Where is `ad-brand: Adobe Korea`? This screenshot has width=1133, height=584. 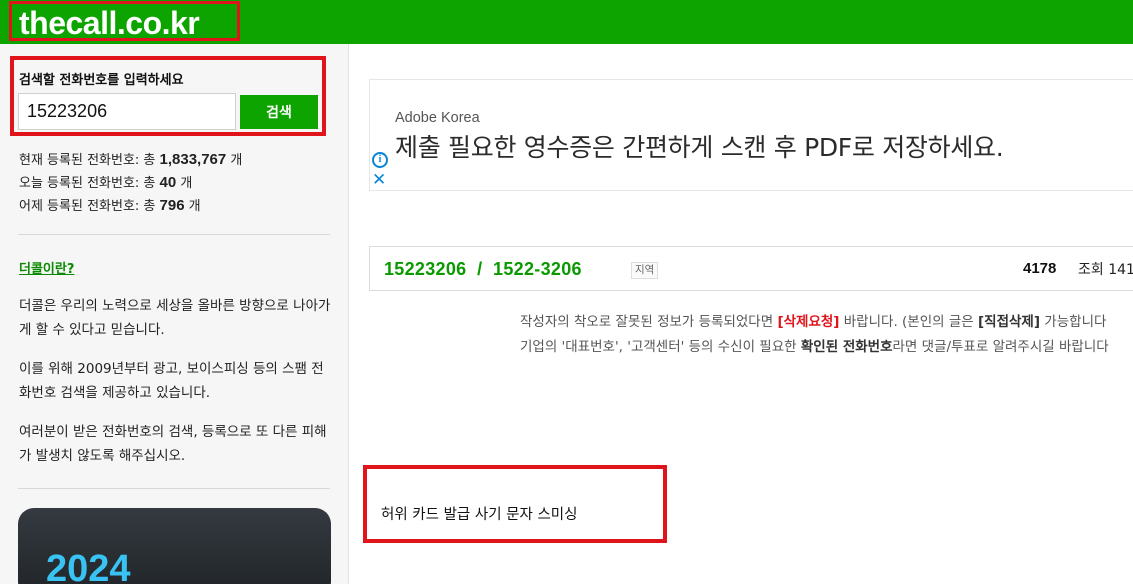 ad-brand: Adobe Korea is located at coordinates (437, 118).